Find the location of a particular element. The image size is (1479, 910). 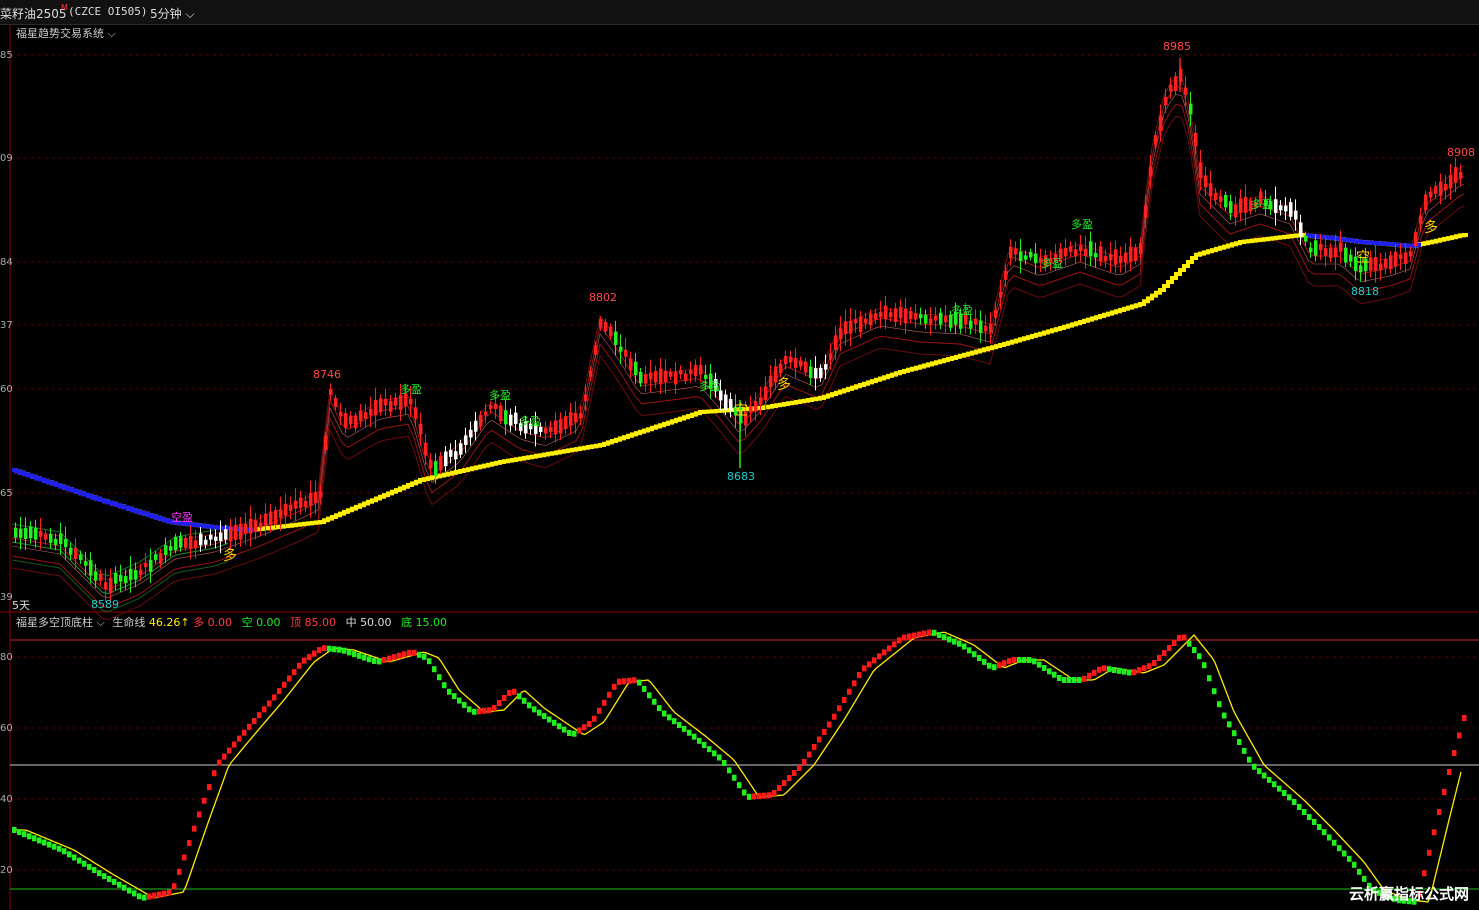

long-signal: 多 is located at coordinates (230, 556).